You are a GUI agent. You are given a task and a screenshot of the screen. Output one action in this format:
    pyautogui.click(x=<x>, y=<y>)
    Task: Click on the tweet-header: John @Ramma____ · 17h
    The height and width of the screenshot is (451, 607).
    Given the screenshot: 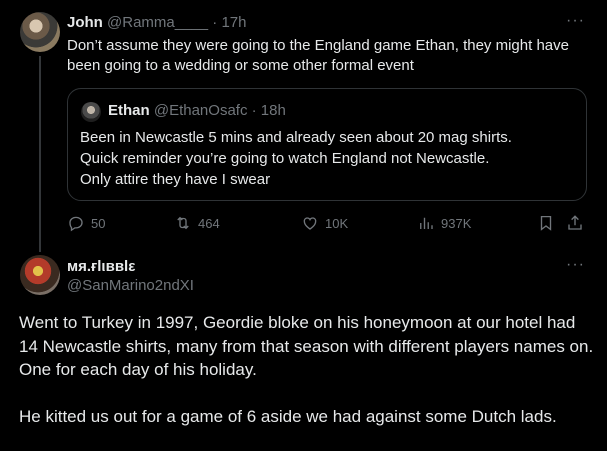 What is the action you would take?
    pyautogui.click(x=157, y=23)
    